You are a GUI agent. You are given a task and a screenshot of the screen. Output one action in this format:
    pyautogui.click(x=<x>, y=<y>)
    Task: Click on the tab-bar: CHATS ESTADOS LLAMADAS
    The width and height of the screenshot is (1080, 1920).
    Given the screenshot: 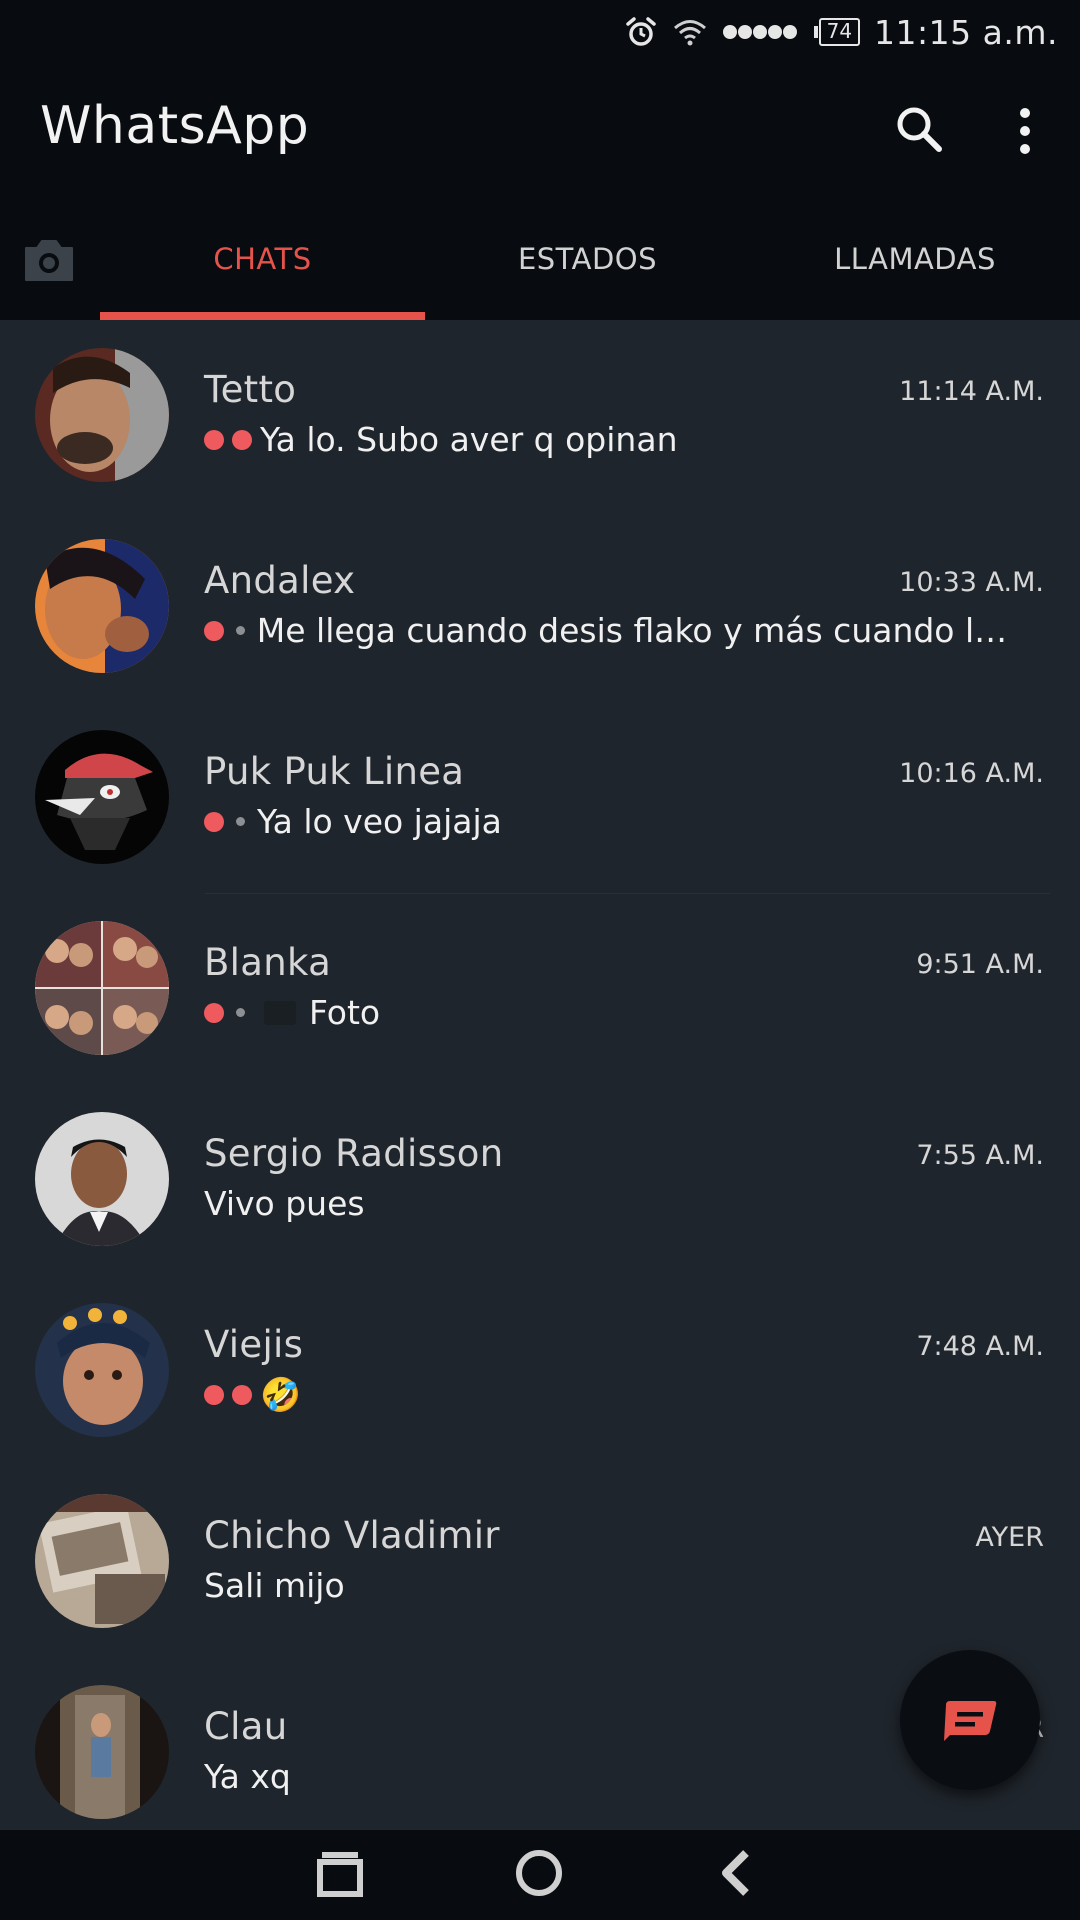 What is the action you would take?
    pyautogui.click(x=540, y=261)
    